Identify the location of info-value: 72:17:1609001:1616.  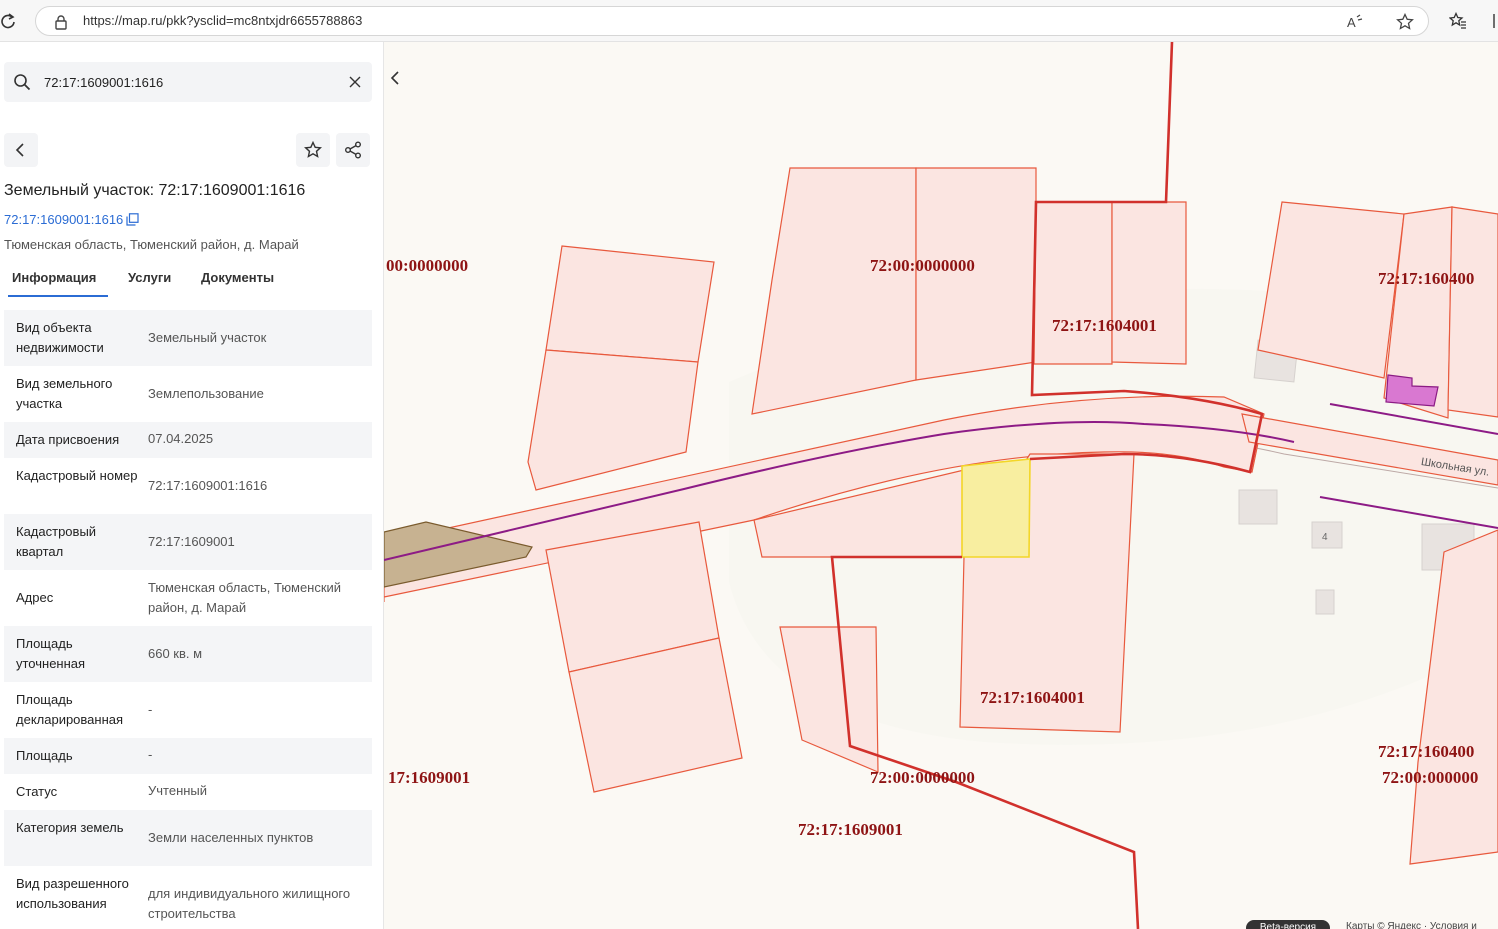
(208, 485).